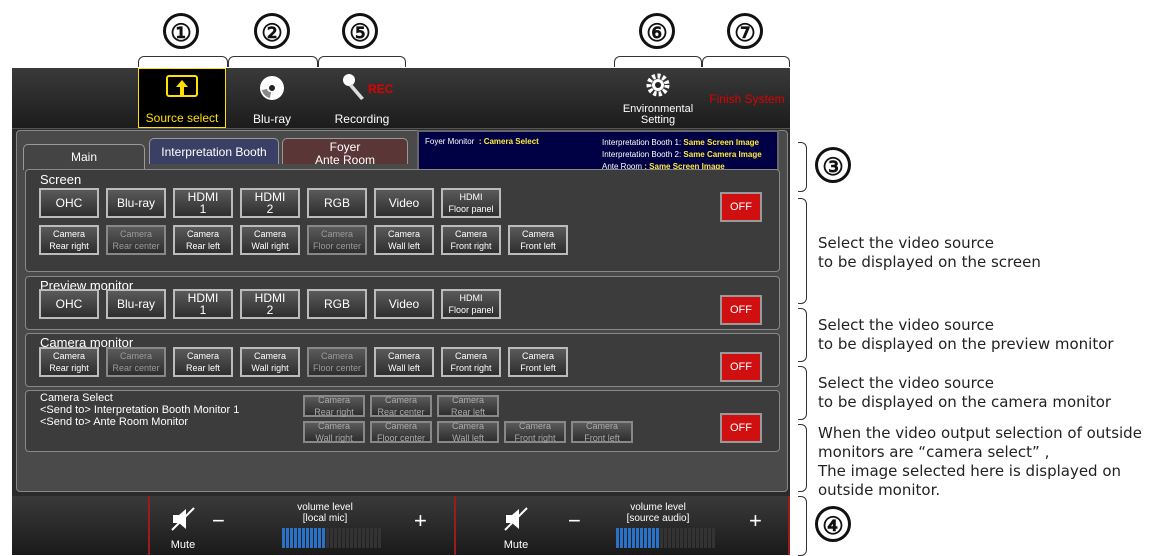  What do you see at coordinates (203, 362) in the screenshot?
I see `camera-monitor-camera-rear-left-button: Camera Rear left` at bounding box center [203, 362].